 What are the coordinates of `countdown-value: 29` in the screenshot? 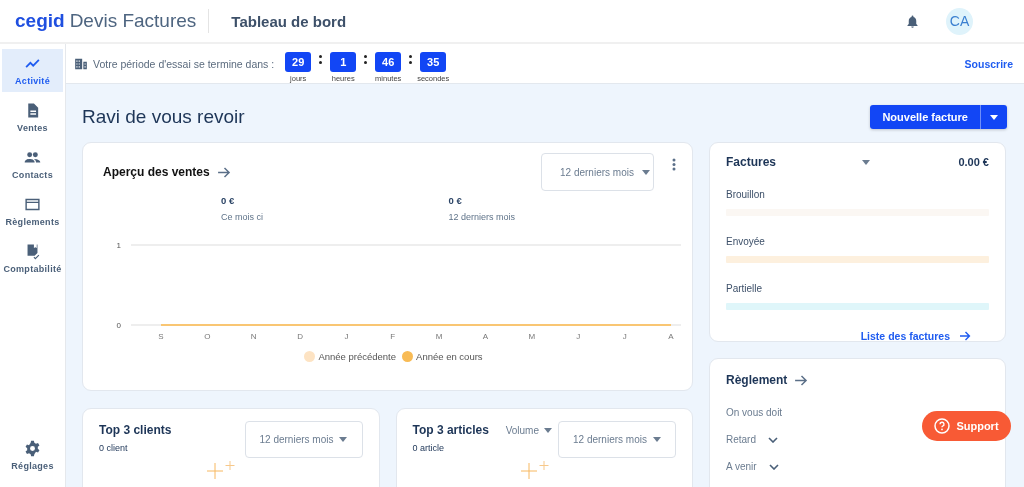 It's located at (298, 62).